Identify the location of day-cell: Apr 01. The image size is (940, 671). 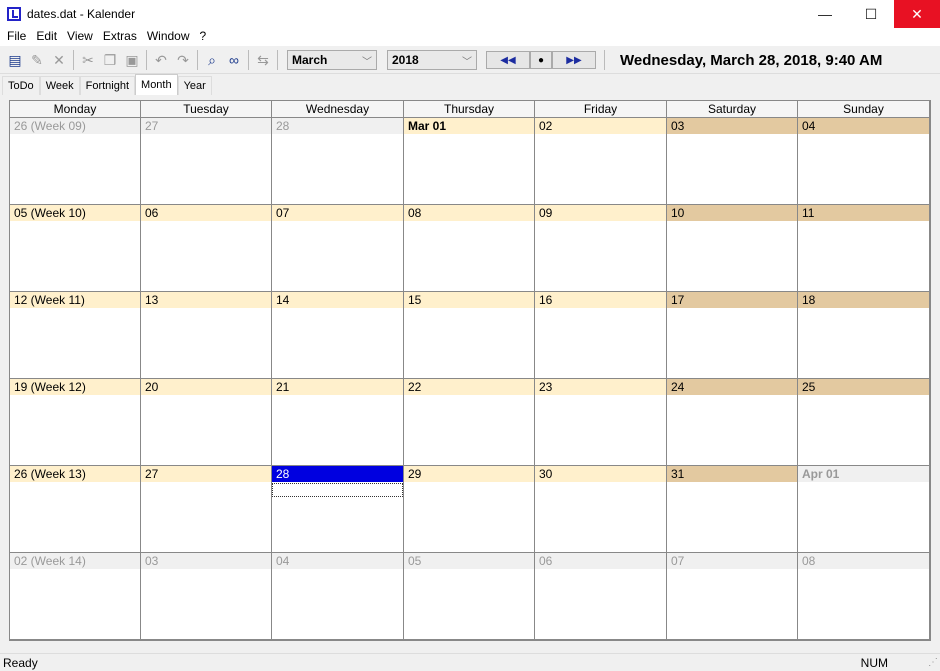
(864, 509).